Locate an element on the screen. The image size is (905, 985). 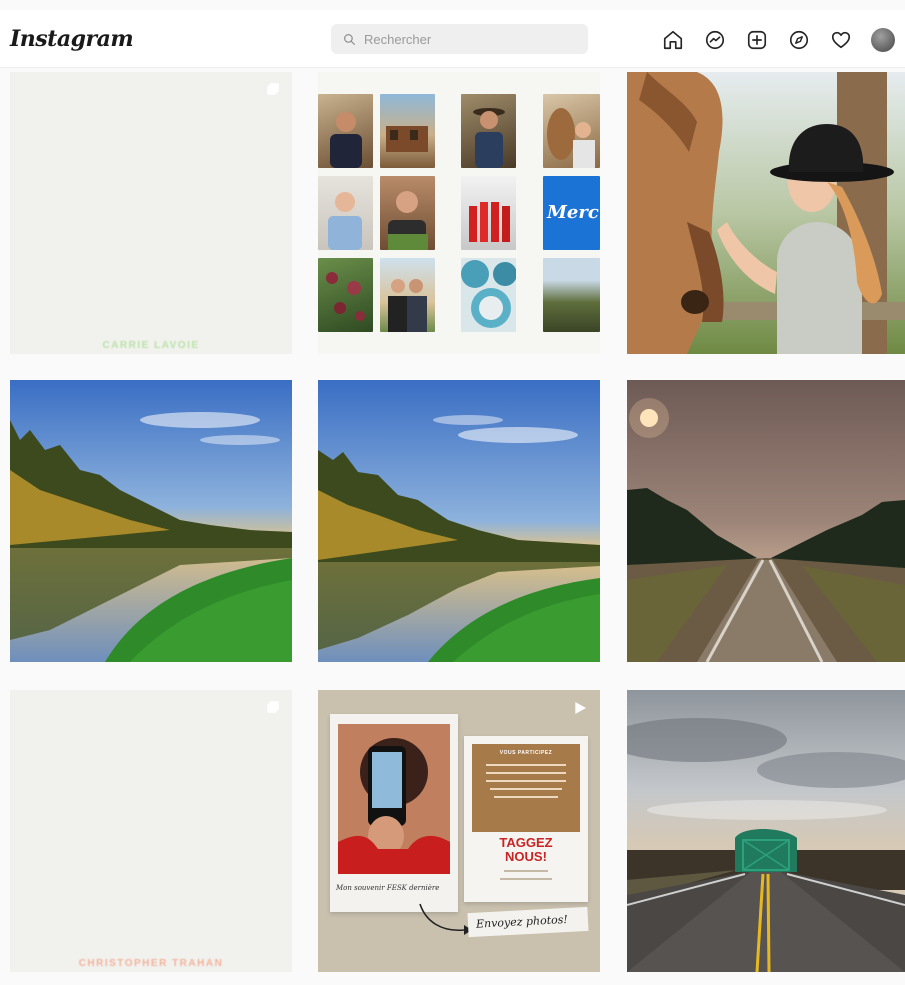
messenger-icon is located at coordinates (715, 40).